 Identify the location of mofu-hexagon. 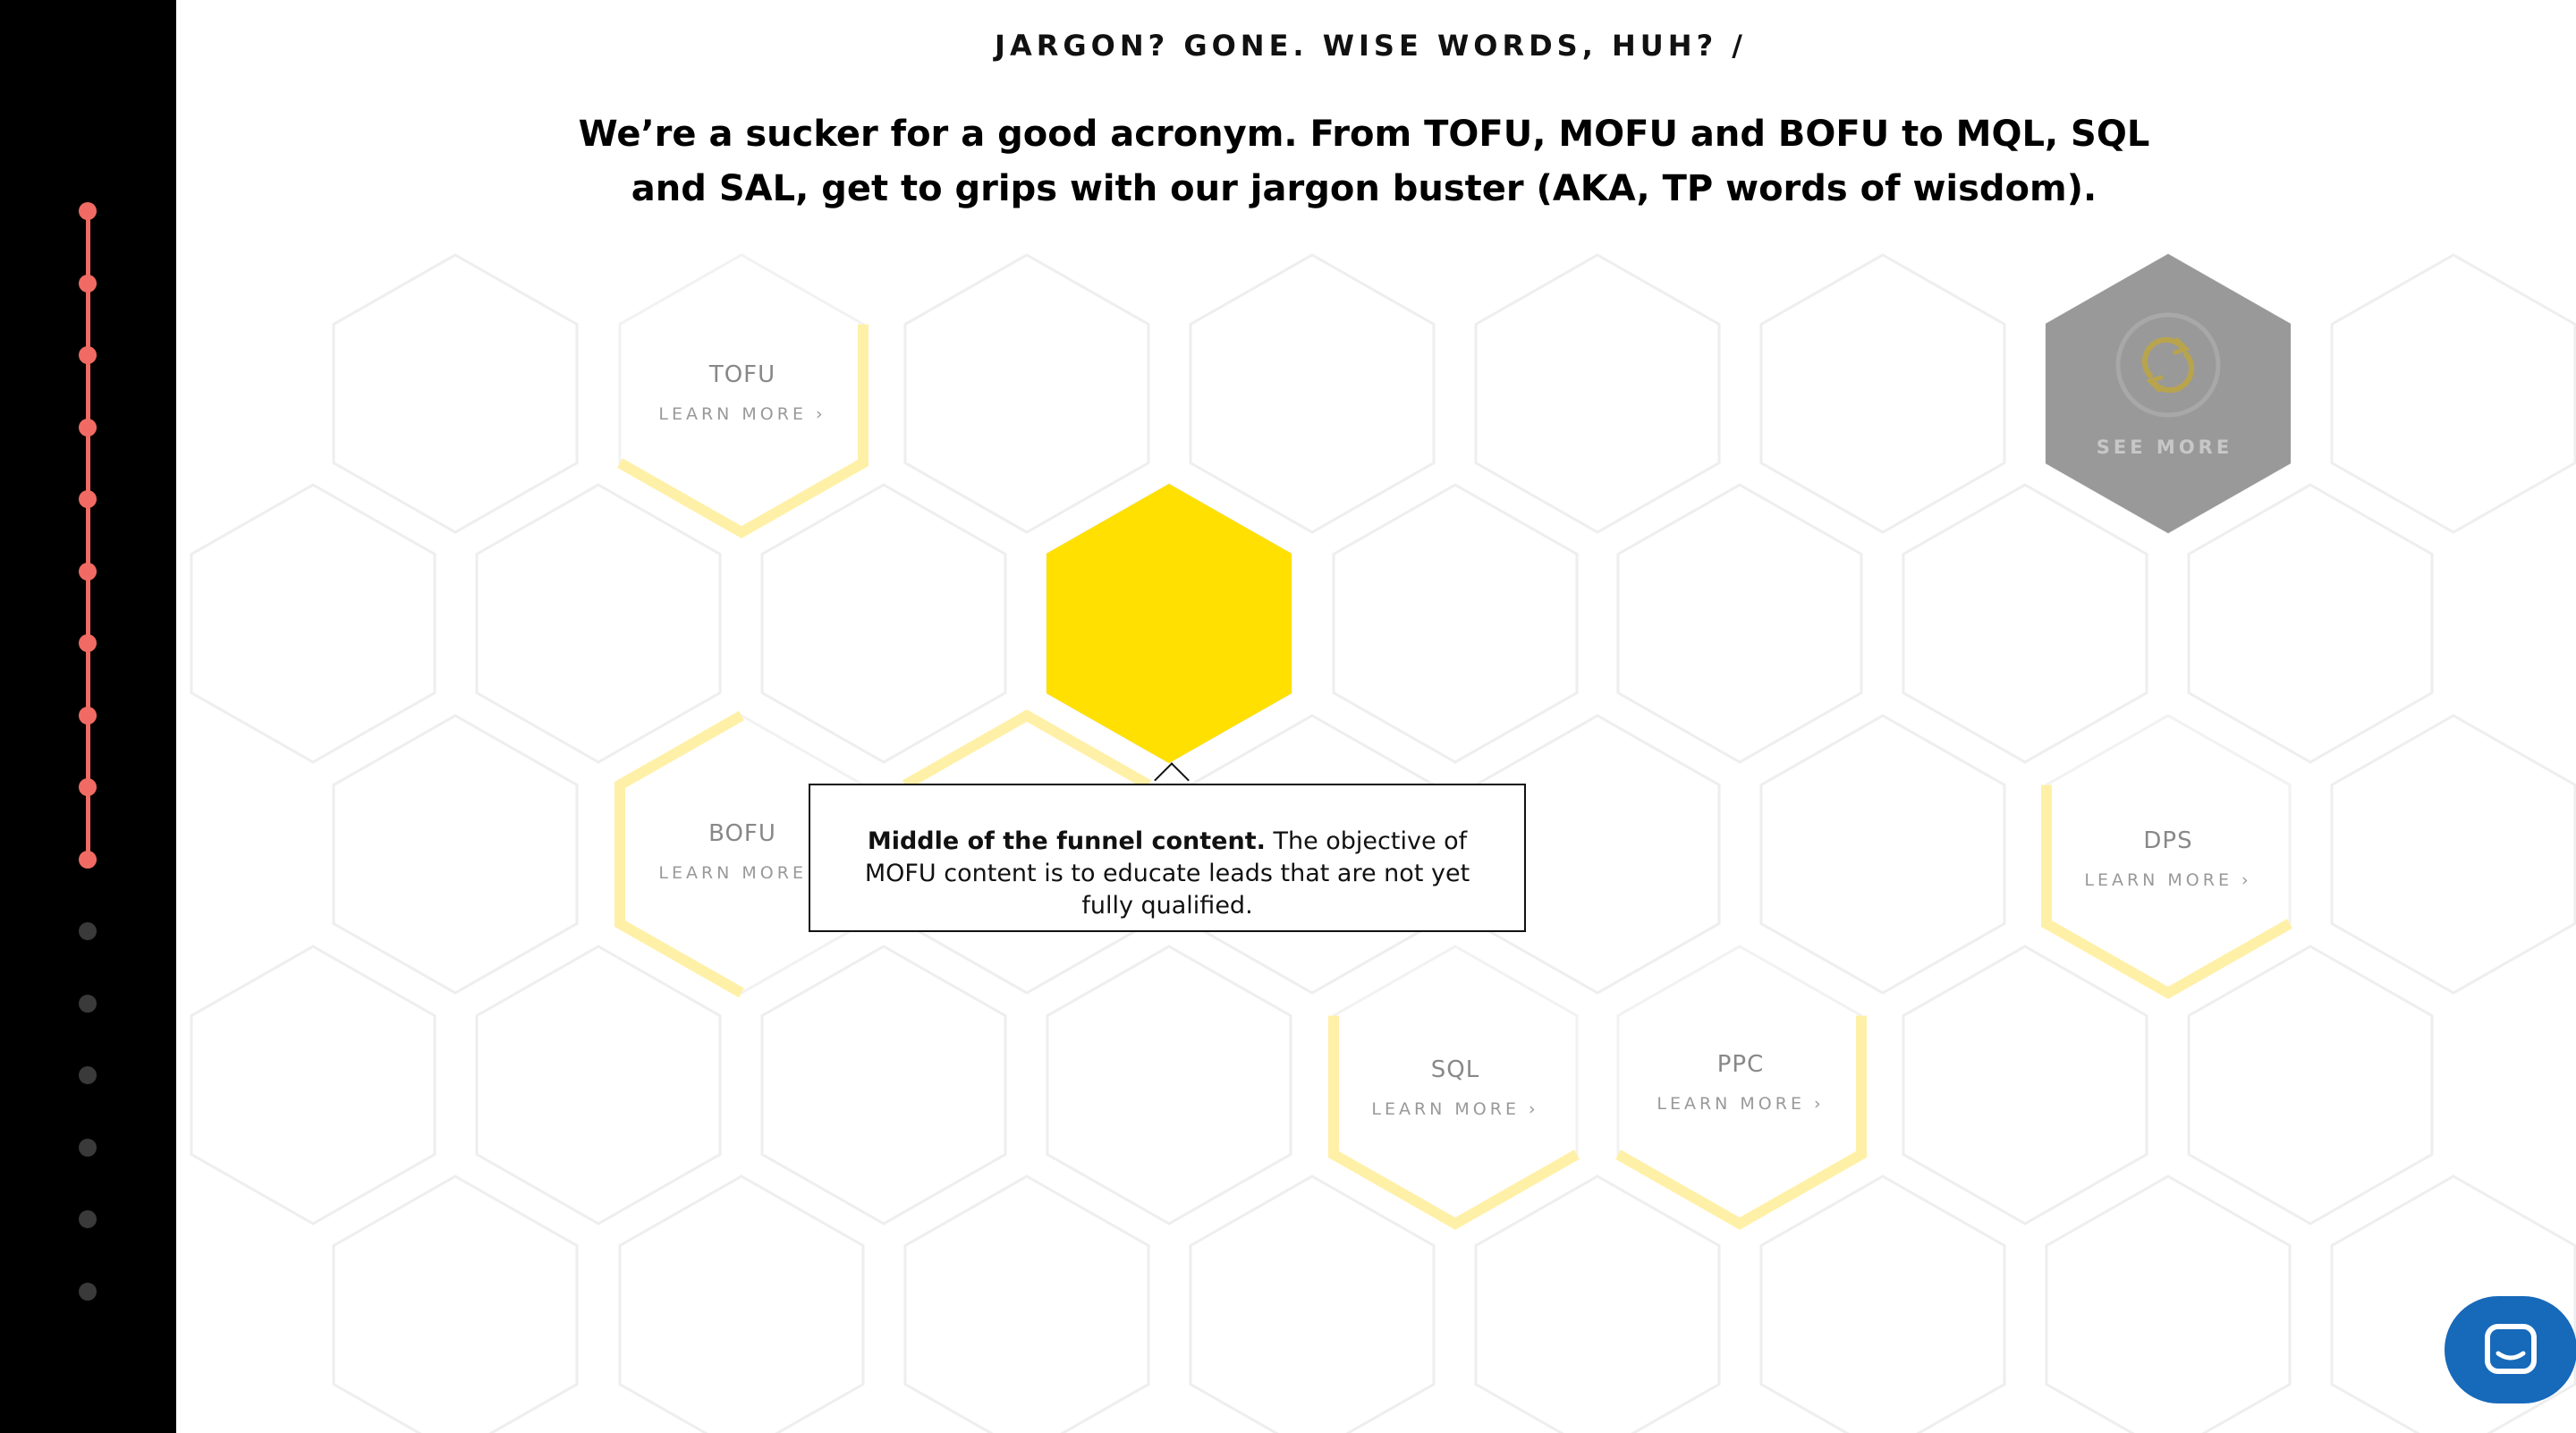
(1169, 623).